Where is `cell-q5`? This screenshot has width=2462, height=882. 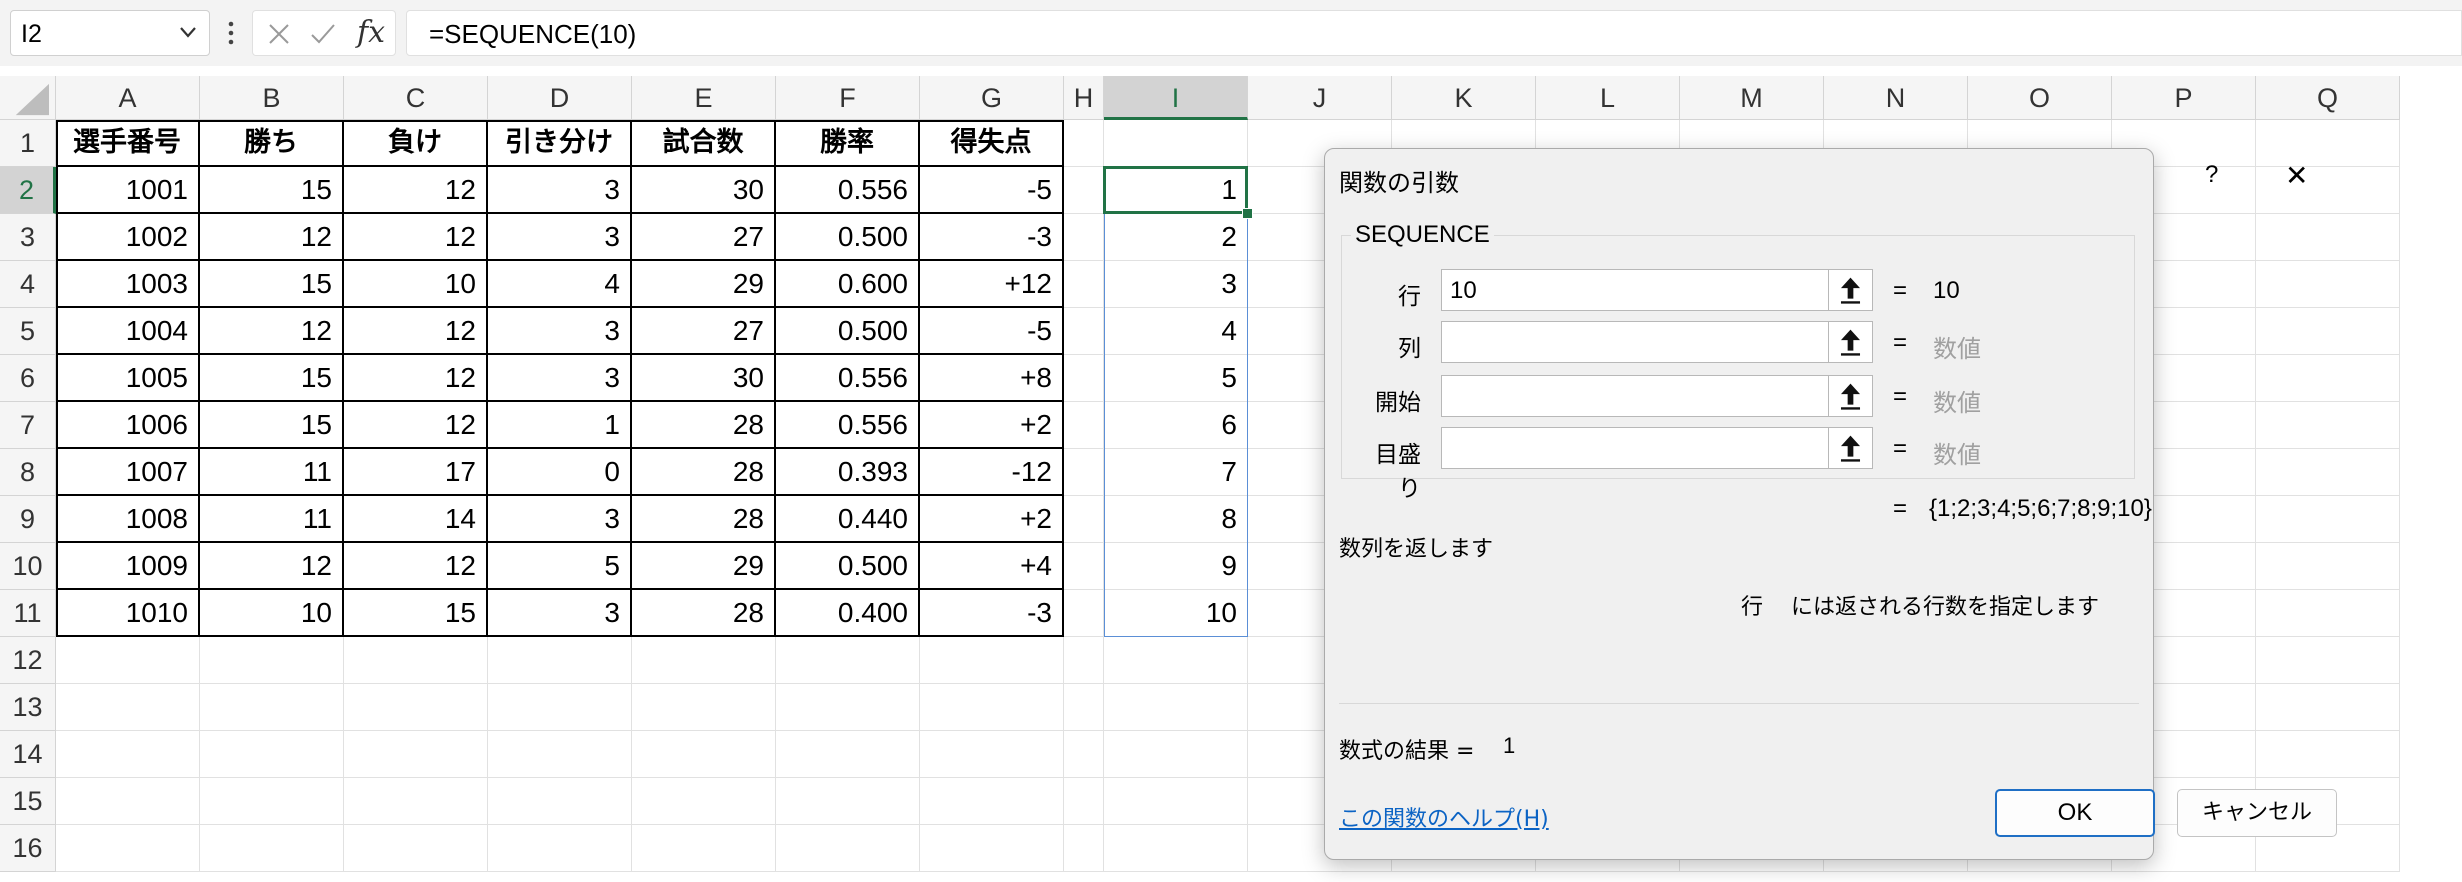
cell-q5 is located at coordinates (2328, 331).